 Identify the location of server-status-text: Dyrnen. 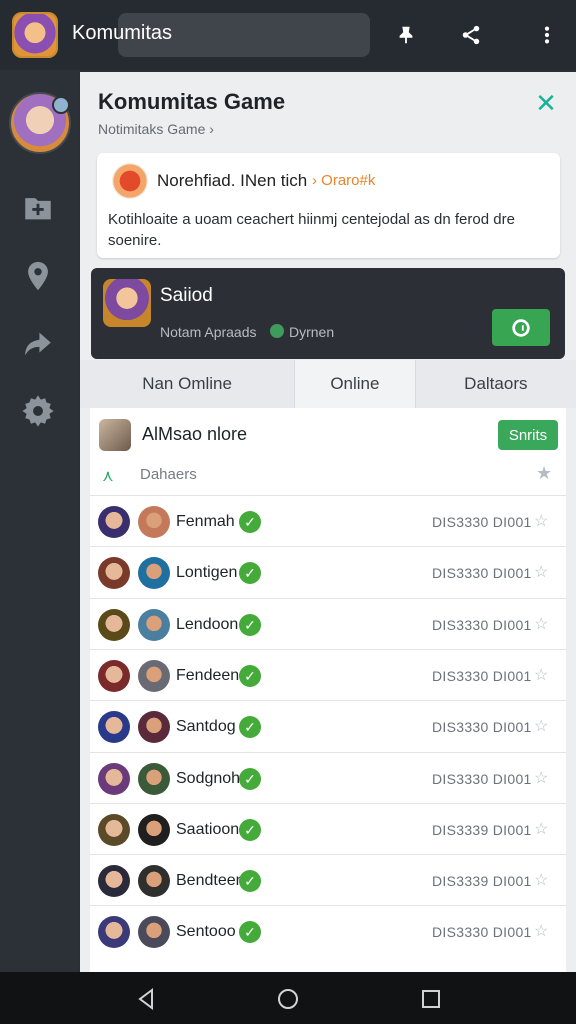
(312, 332).